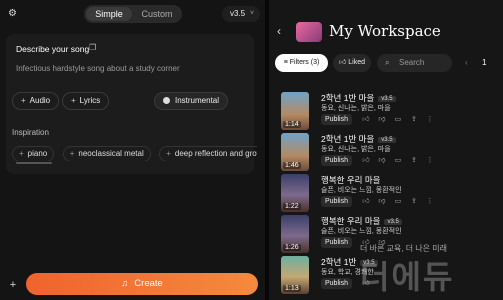 This screenshot has height=300, width=503. I want to click on song-cover: 1:22, so click(295, 193).